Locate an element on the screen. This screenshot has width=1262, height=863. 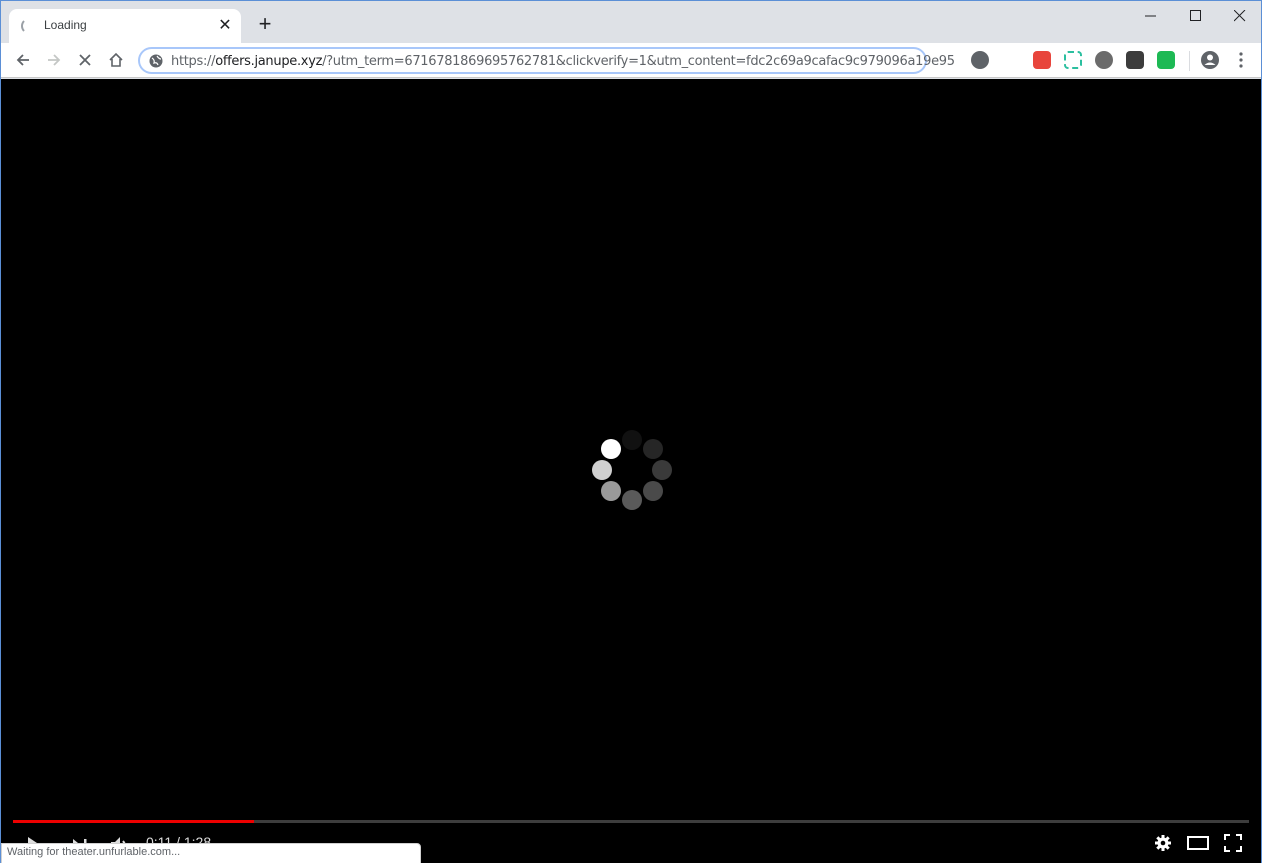
maximize-icon is located at coordinates (1195, 15).